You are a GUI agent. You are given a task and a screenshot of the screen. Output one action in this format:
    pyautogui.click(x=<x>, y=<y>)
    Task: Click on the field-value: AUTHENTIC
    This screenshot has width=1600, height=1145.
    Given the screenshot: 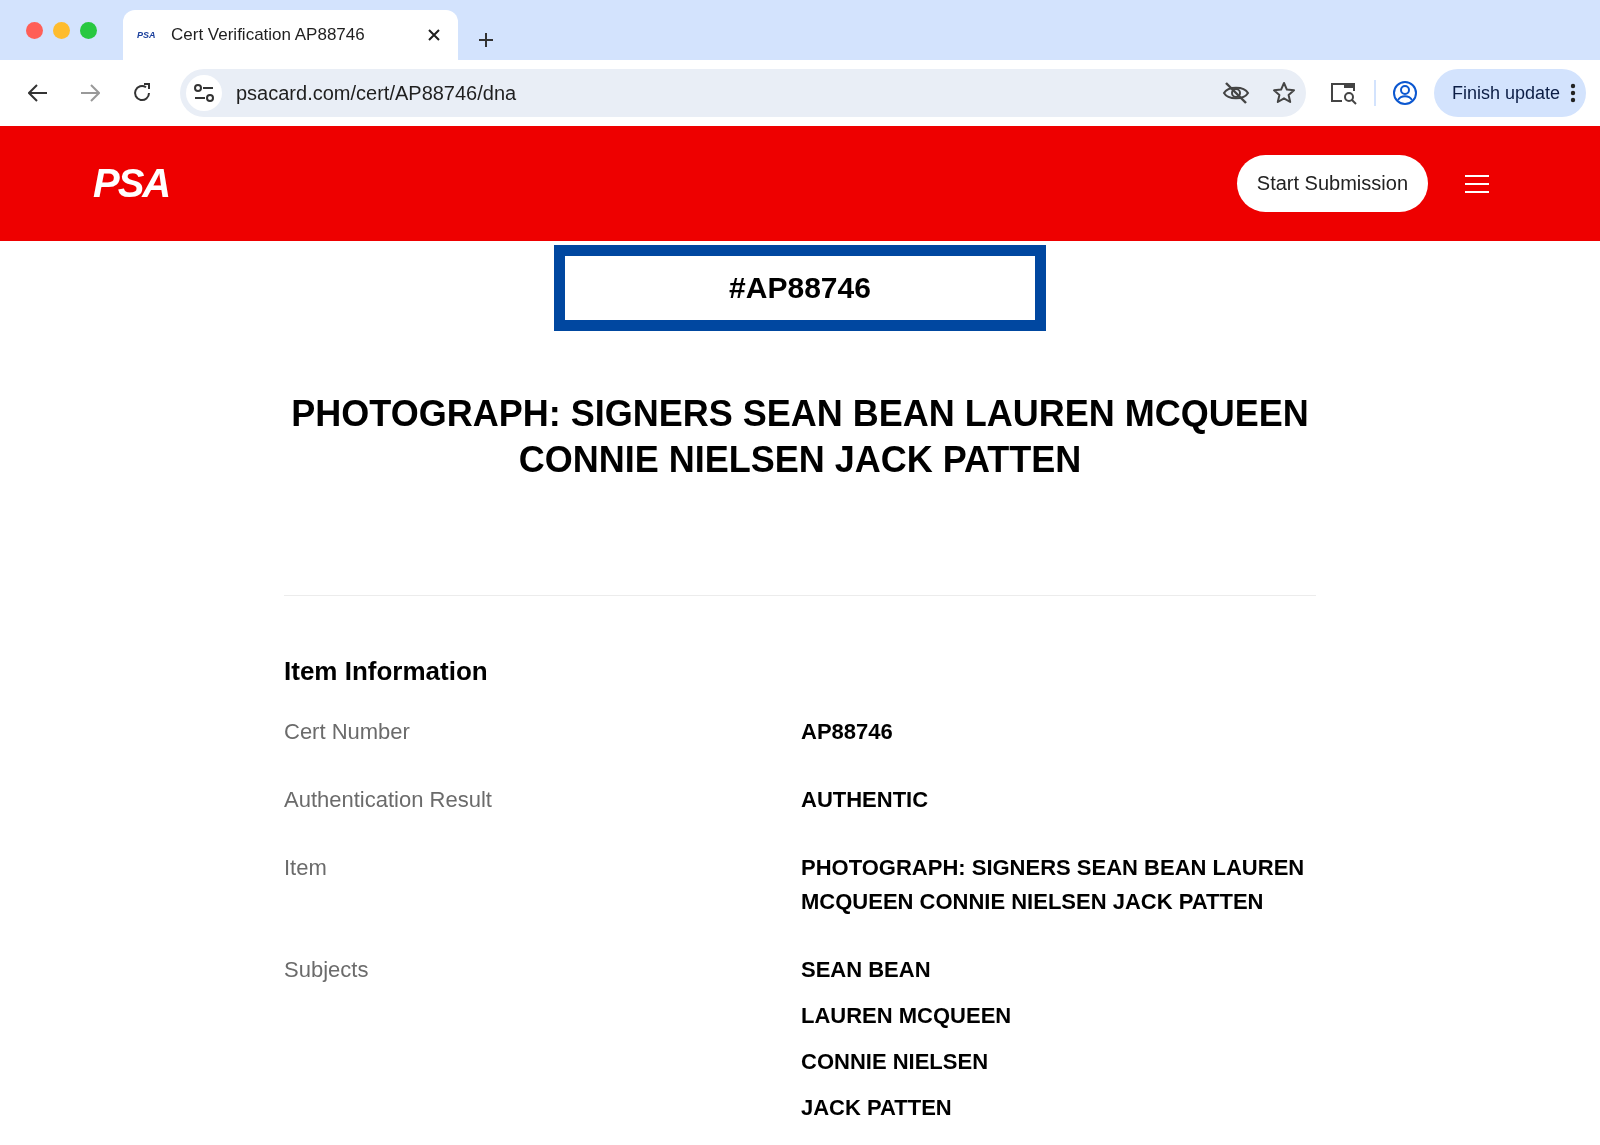 What is the action you would take?
    pyautogui.click(x=865, y=800)
    